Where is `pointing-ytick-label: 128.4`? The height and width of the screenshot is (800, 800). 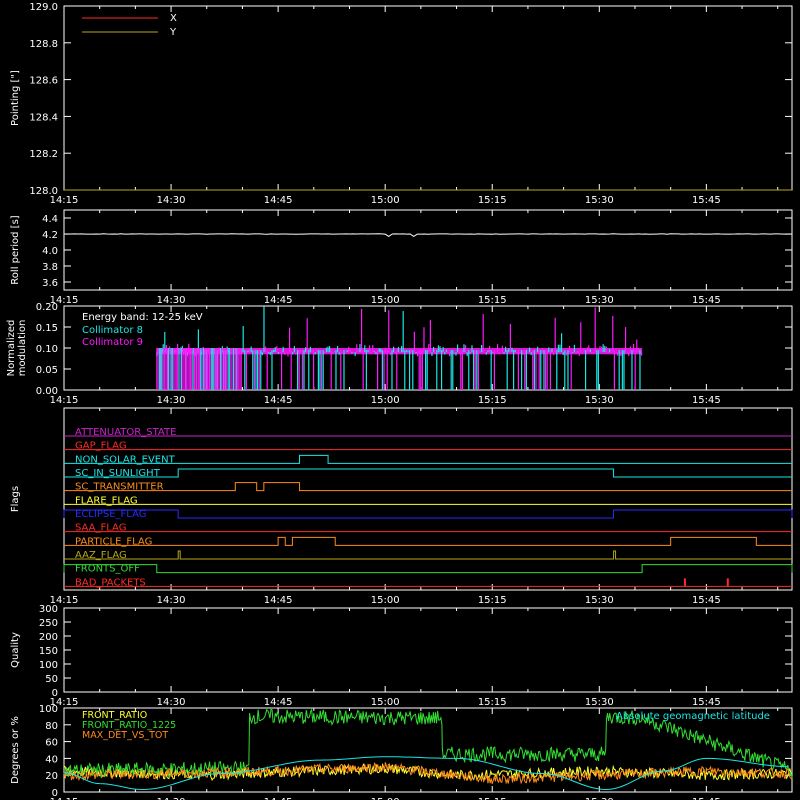
pointing-ytick-label: 128.4 is located at coordinates (43, 117).